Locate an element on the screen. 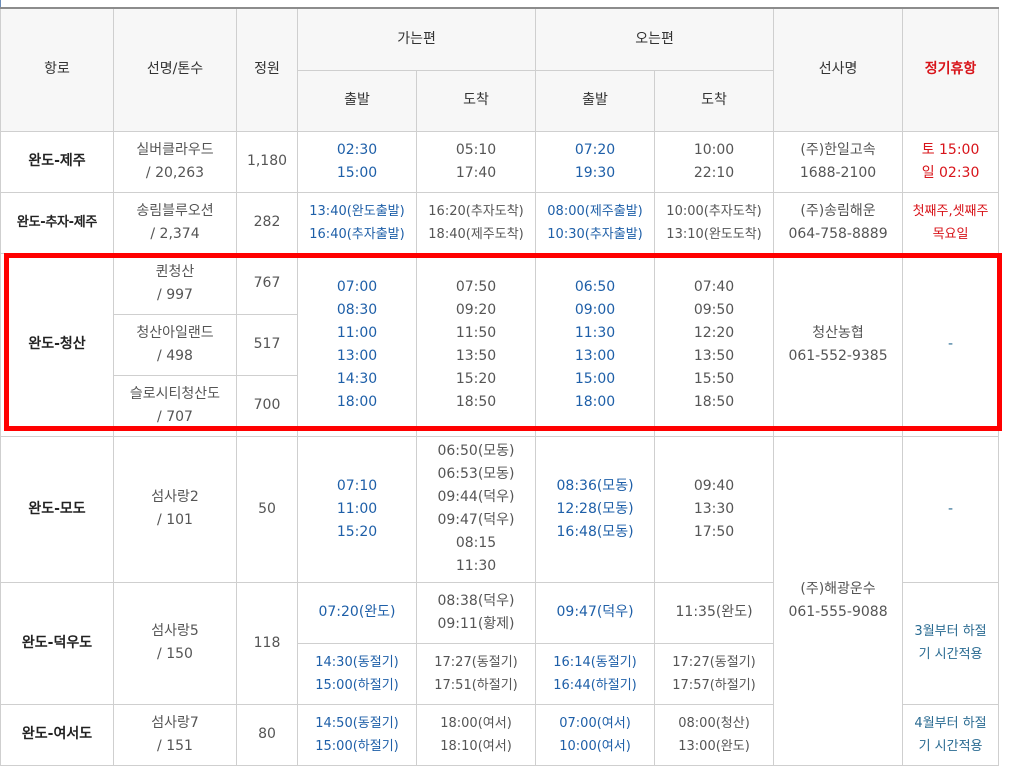 The width and height of the screenshot is (1017, 784). time: 11:00 is located at coordinates (357, 508).